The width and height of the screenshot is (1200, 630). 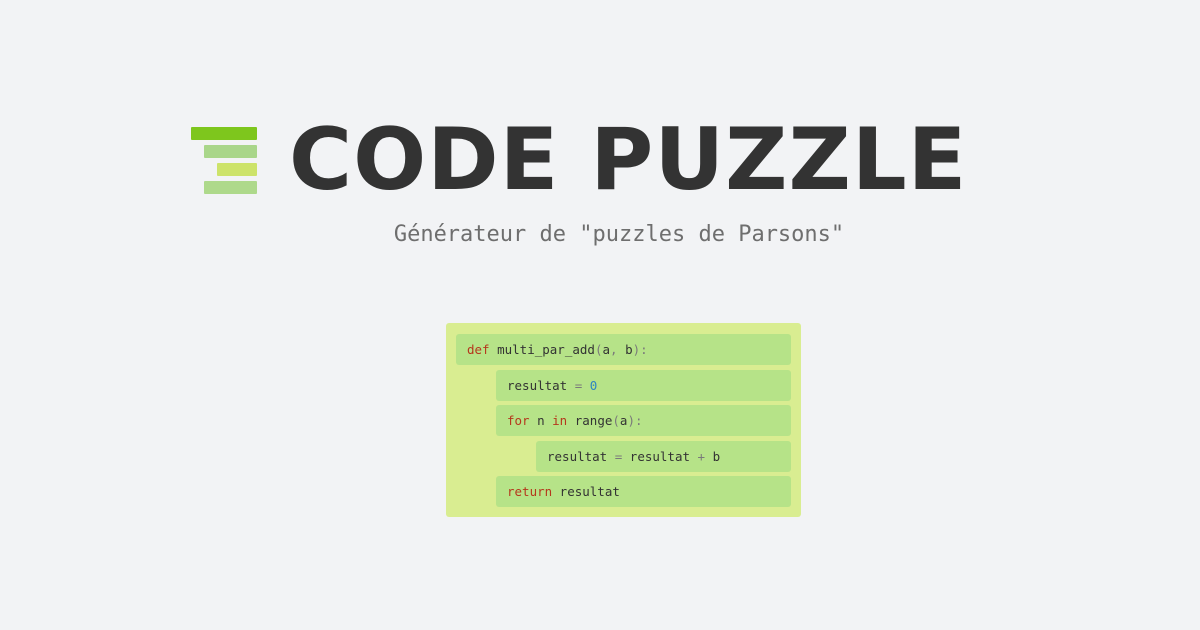 I want to click on code-token: in, so click(x=560, y=420).